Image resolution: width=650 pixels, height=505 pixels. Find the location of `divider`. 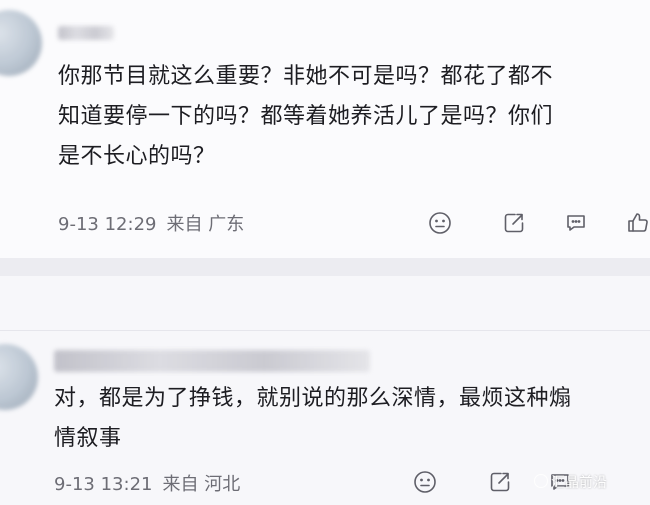

divider is located at coordinates (325, 330).